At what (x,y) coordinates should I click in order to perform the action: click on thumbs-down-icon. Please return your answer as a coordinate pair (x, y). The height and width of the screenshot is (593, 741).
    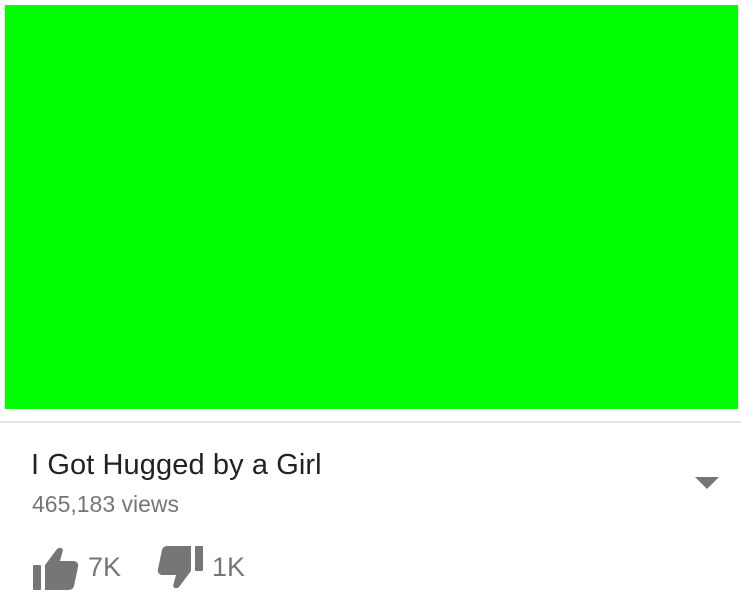
    Looking at the image, I should click on (181, 568).